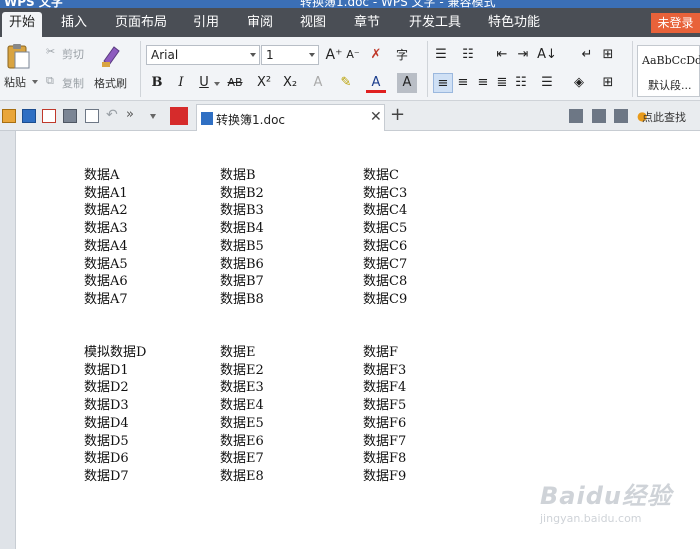 This screenshot has width=700, height=549. Describe the element at coordinates (92, 116) in the screenshot. I see `print-preview-icon` at that location.